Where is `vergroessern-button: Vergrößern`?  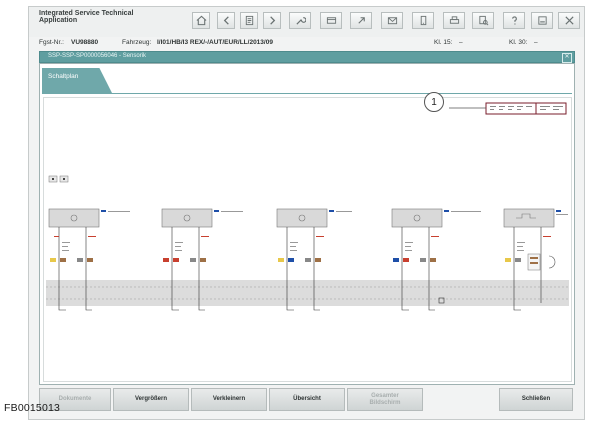
vergroessern-button: Vergrößern is located at coordinates (151, 399).